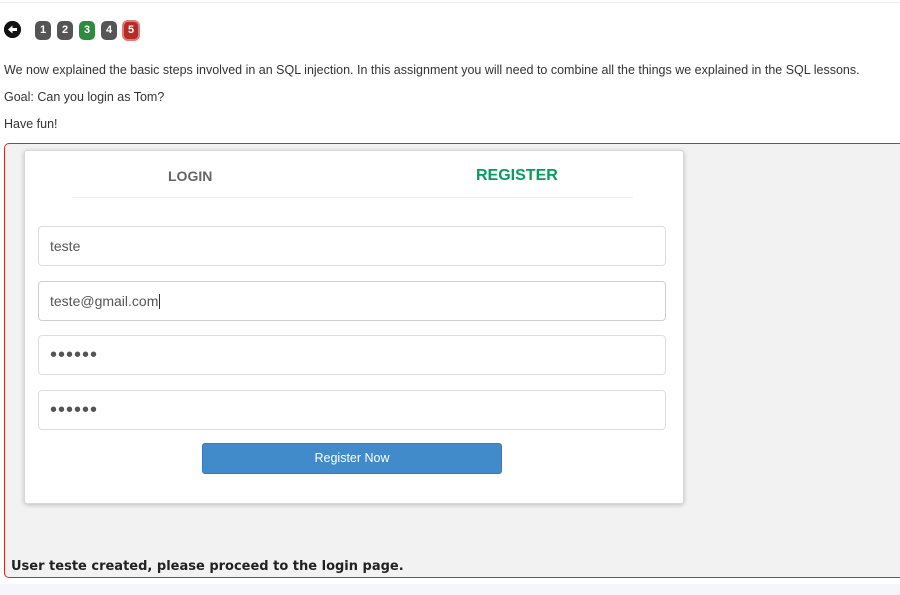 This screenshot has height=595, width=900. I want to click on bottom-strip, so click(450, 589).